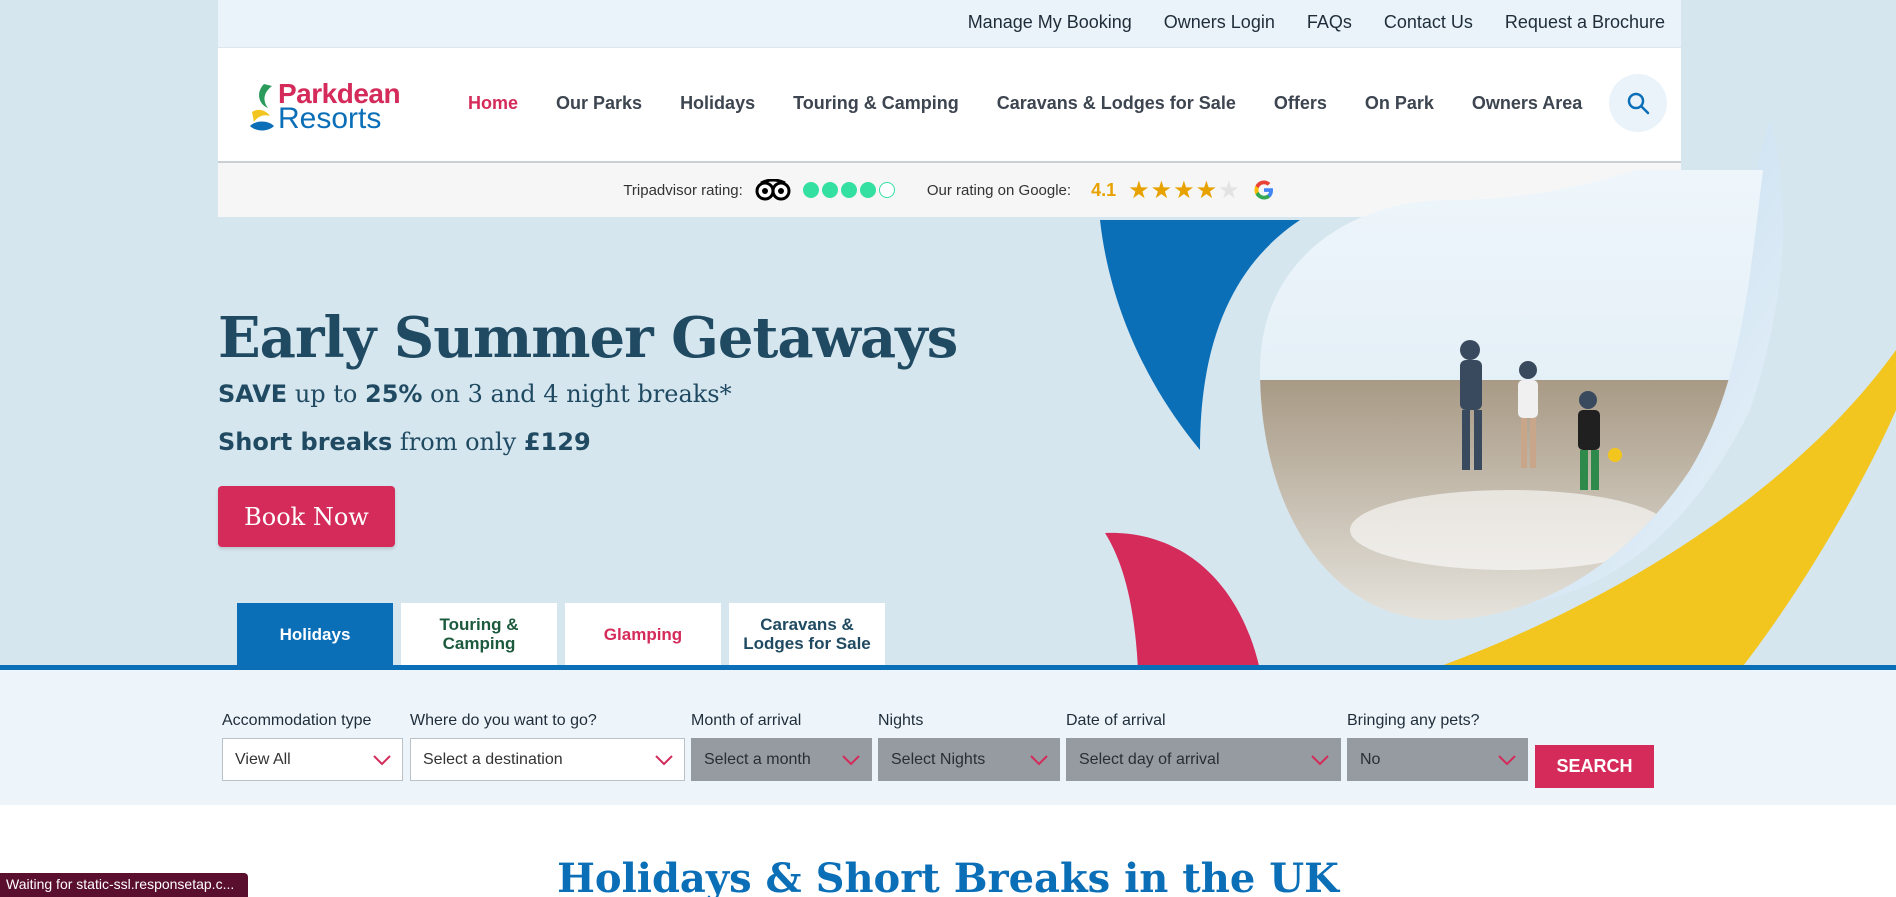 This screenshot has width=1896, height=897. What do you see at coordinates (493, 103) in the screenshot?
I see `nav-home: Home` at bounding box center [493, 103].